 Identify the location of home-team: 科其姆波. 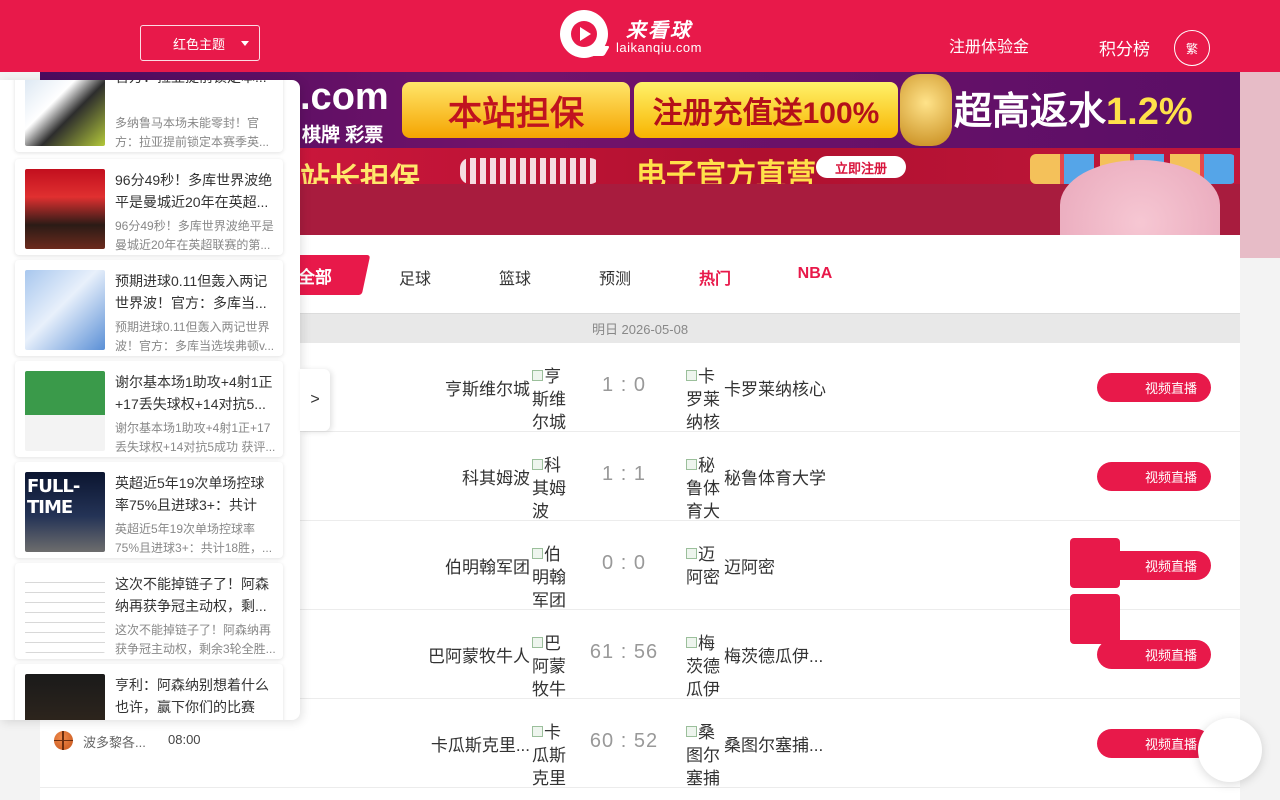
(496, 478).